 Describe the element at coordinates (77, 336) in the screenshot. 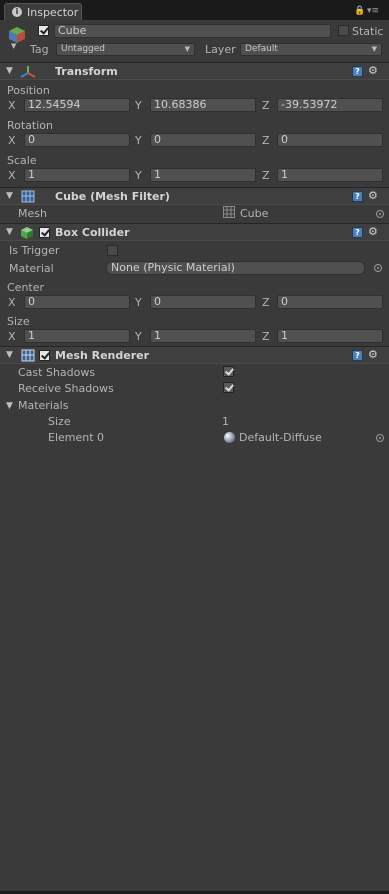

I see `size-x-field: 1` at that location.